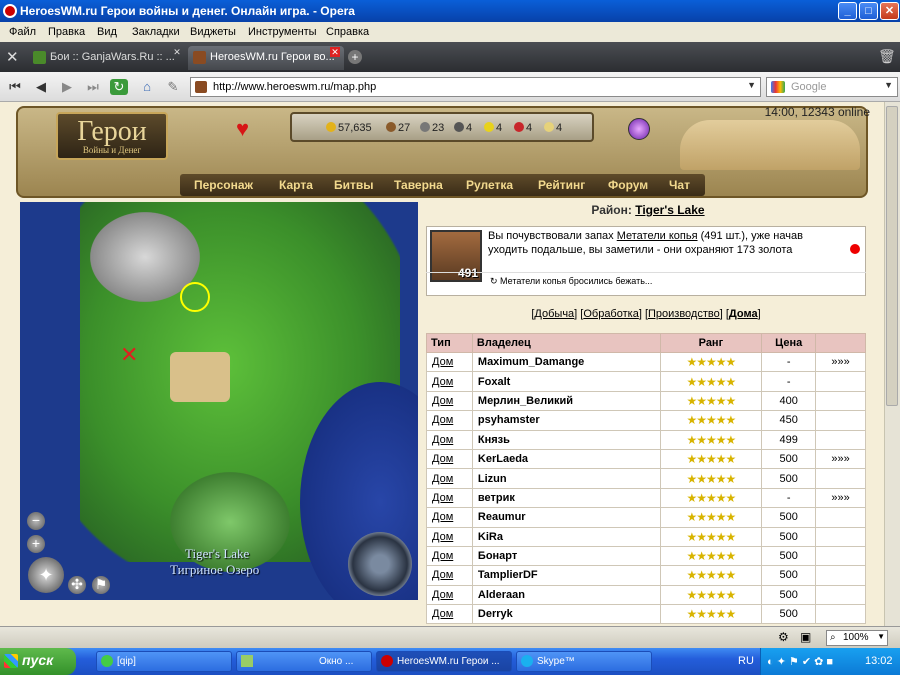 The height and width of the screenshot is (675, 900). What do you see at coordinates (38, 661) in the screenshot?
I see `start-button: пуск` at bounding box center [38, 661].